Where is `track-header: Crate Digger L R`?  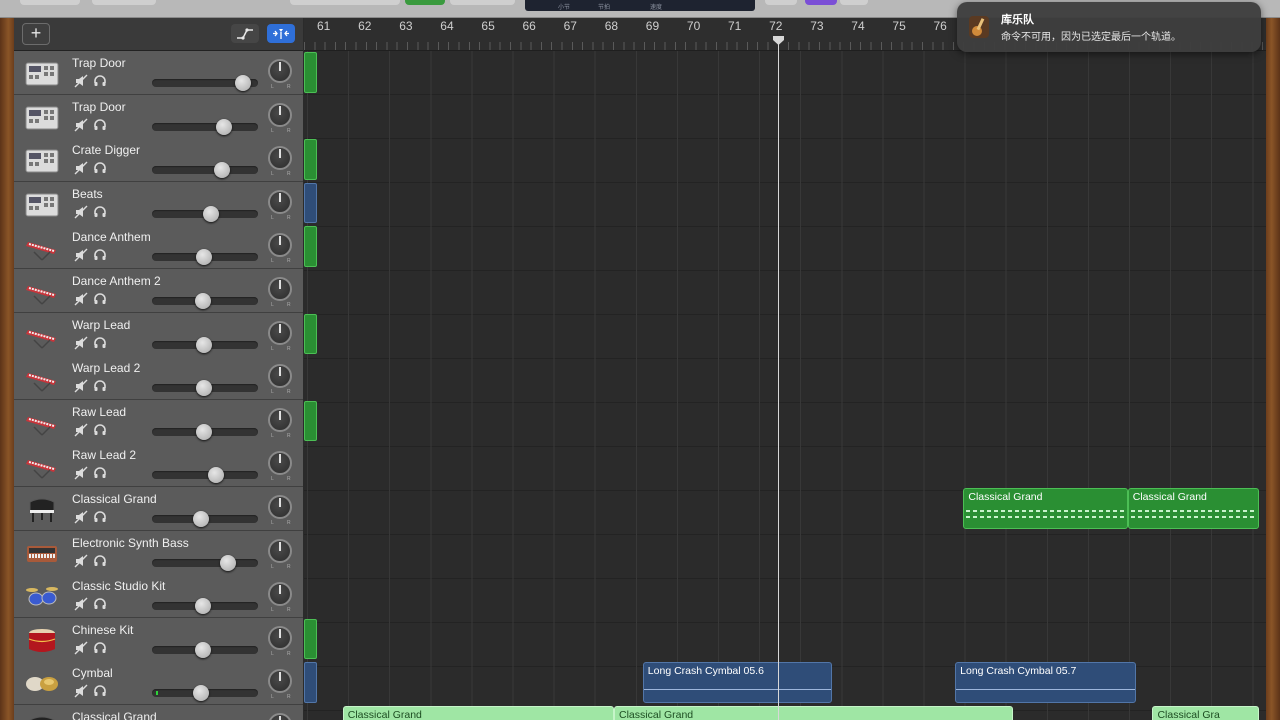 track-header: Crate Digger L R is located at coordinates (158, 160).